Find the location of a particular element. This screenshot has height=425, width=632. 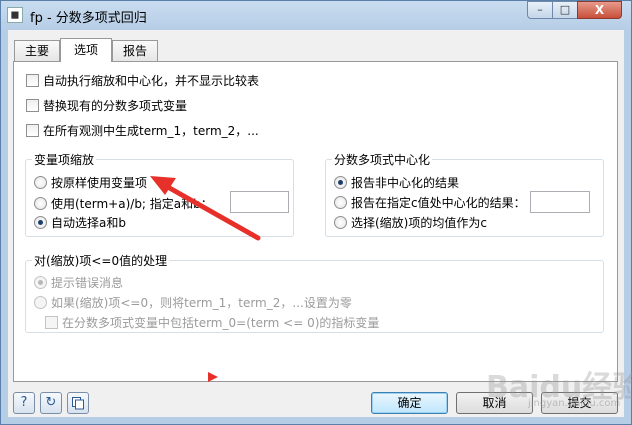

scaling-radio-auto-label: 自动选择a和b is located at coordinates (88, 223).